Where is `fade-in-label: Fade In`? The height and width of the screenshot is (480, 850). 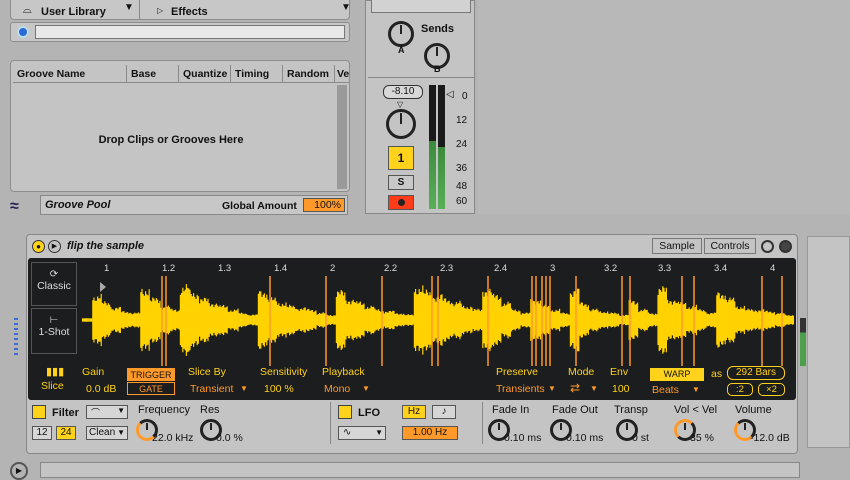 fade-in-label: Fade In is located at coordinates (511, 410).